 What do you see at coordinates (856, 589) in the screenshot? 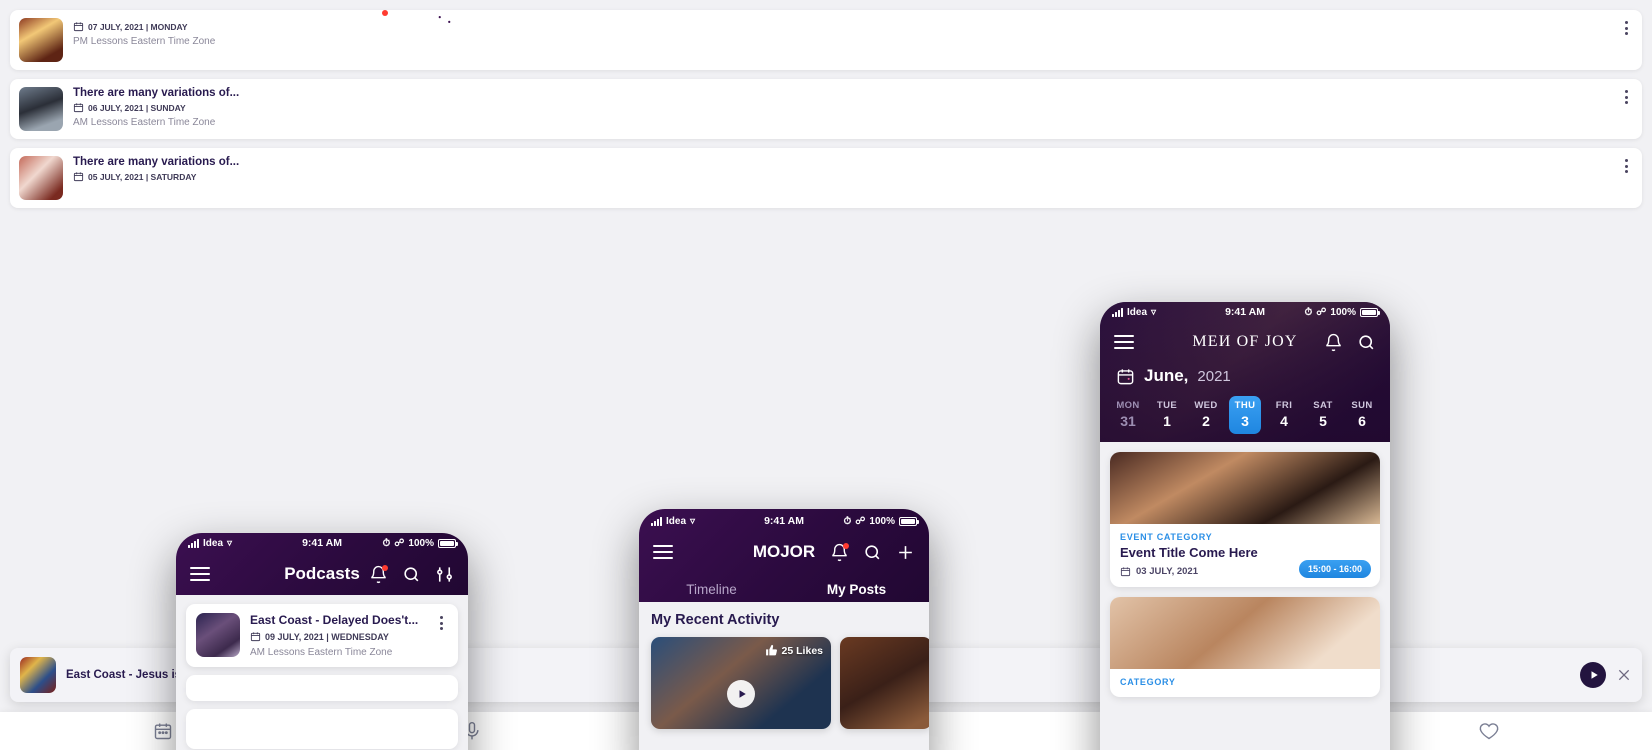
I see `tab-my-posts: My Posts` at bounding box center [856, 589].